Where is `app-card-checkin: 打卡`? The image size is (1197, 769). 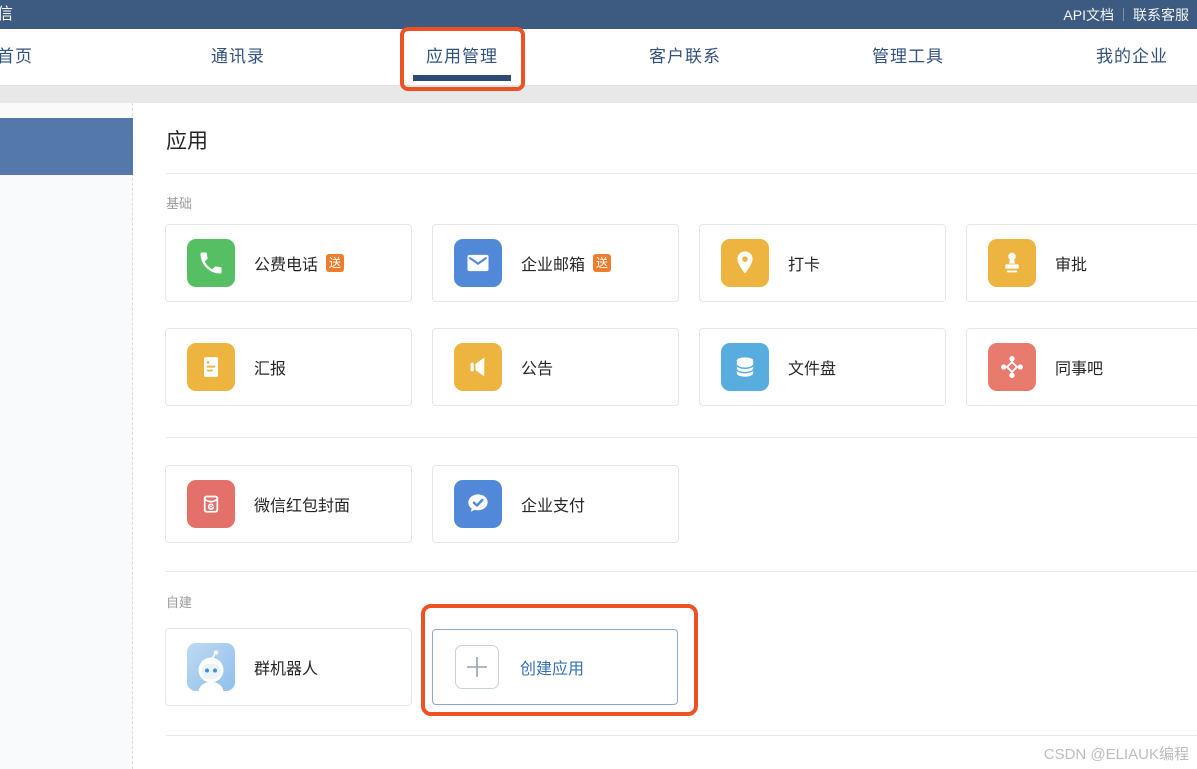 app-card-checkin: 打卡 is located at coordinates (822, 263).